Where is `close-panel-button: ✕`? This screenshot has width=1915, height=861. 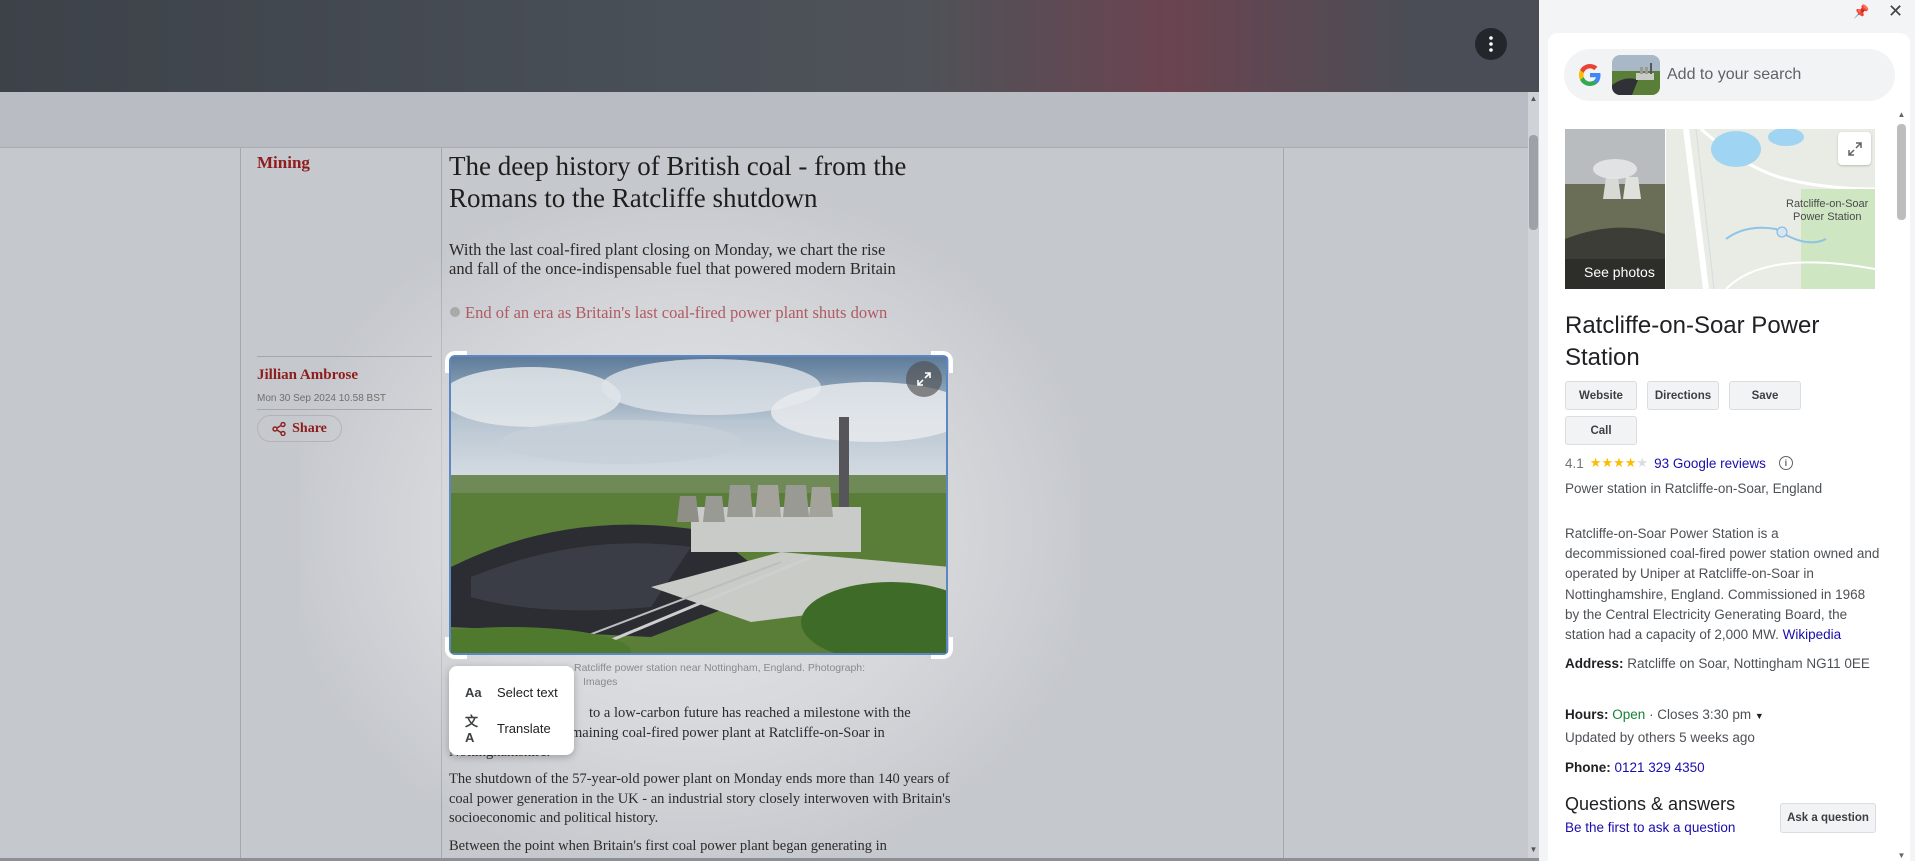 close-panel-button: ✕ is located at coordinates (1895, 11).